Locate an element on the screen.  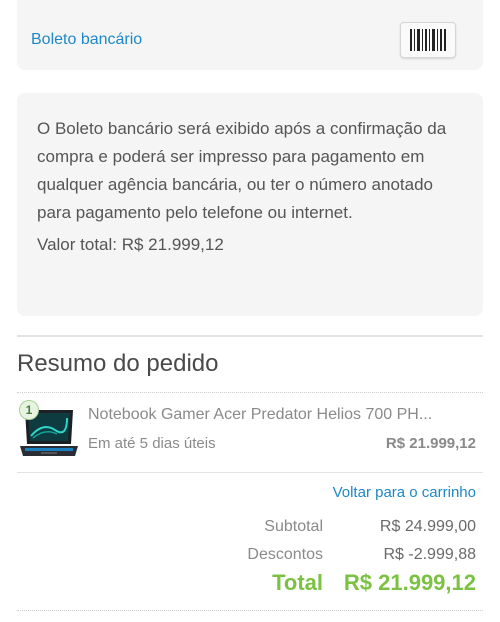
dotted-divider is located at coordinates (250, 392).